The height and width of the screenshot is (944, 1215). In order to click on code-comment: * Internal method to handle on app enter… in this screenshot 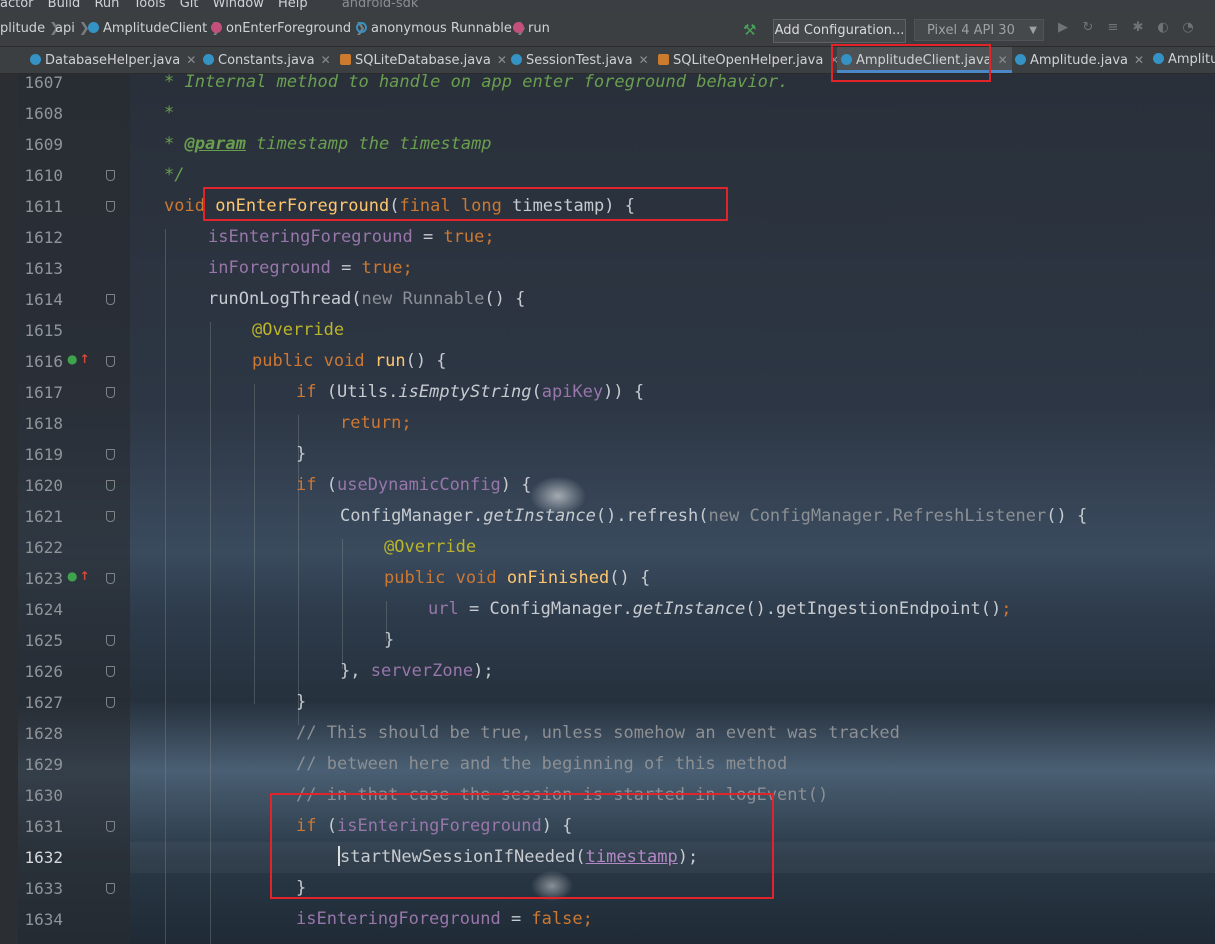, I will do `click(476, 83)`.